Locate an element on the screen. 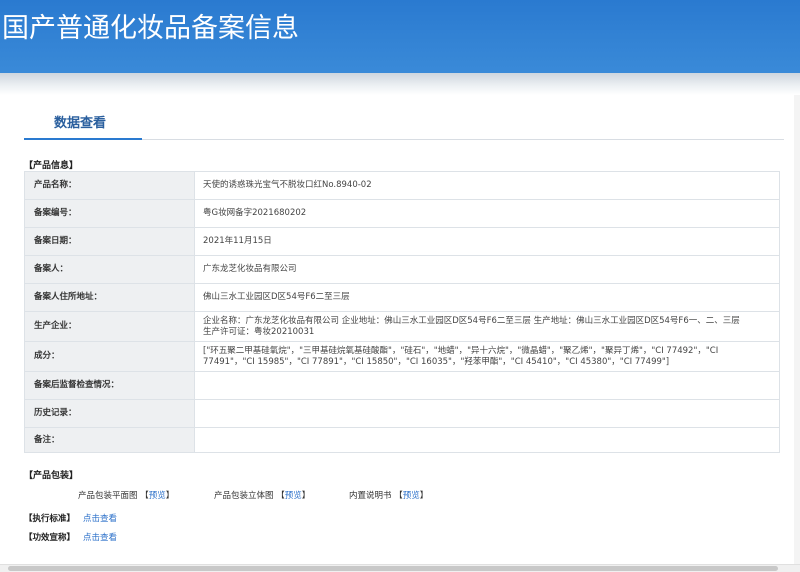 This screenshot has height=572, width=800. standard-view-link: 点击查看 is located at coordinates (100, 519).